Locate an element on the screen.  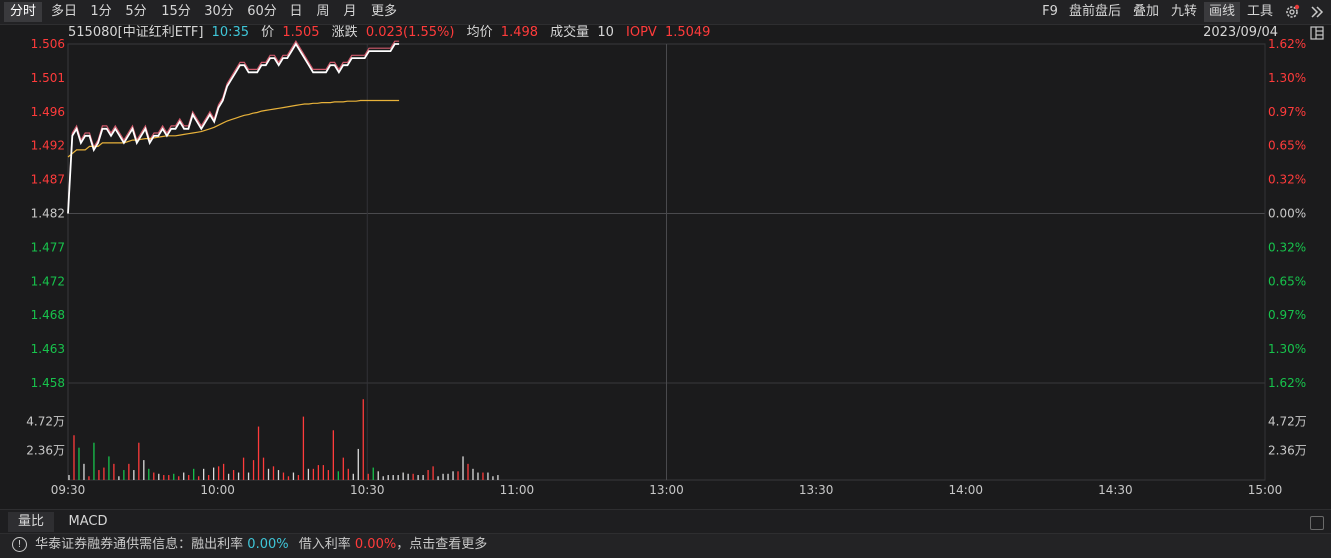
volume-tick-label-right: 4.72万 is located at coordinates (1287, 421).